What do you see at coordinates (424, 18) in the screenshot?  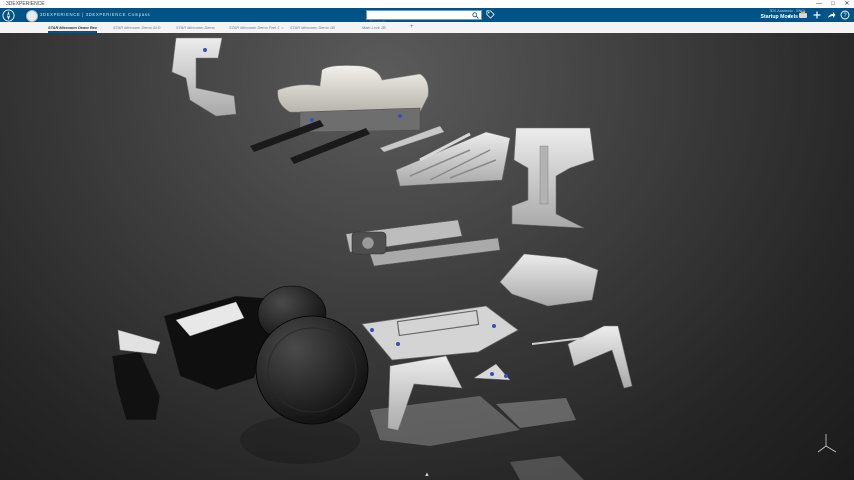 I see `search-field` at bounding box center [424, 18].